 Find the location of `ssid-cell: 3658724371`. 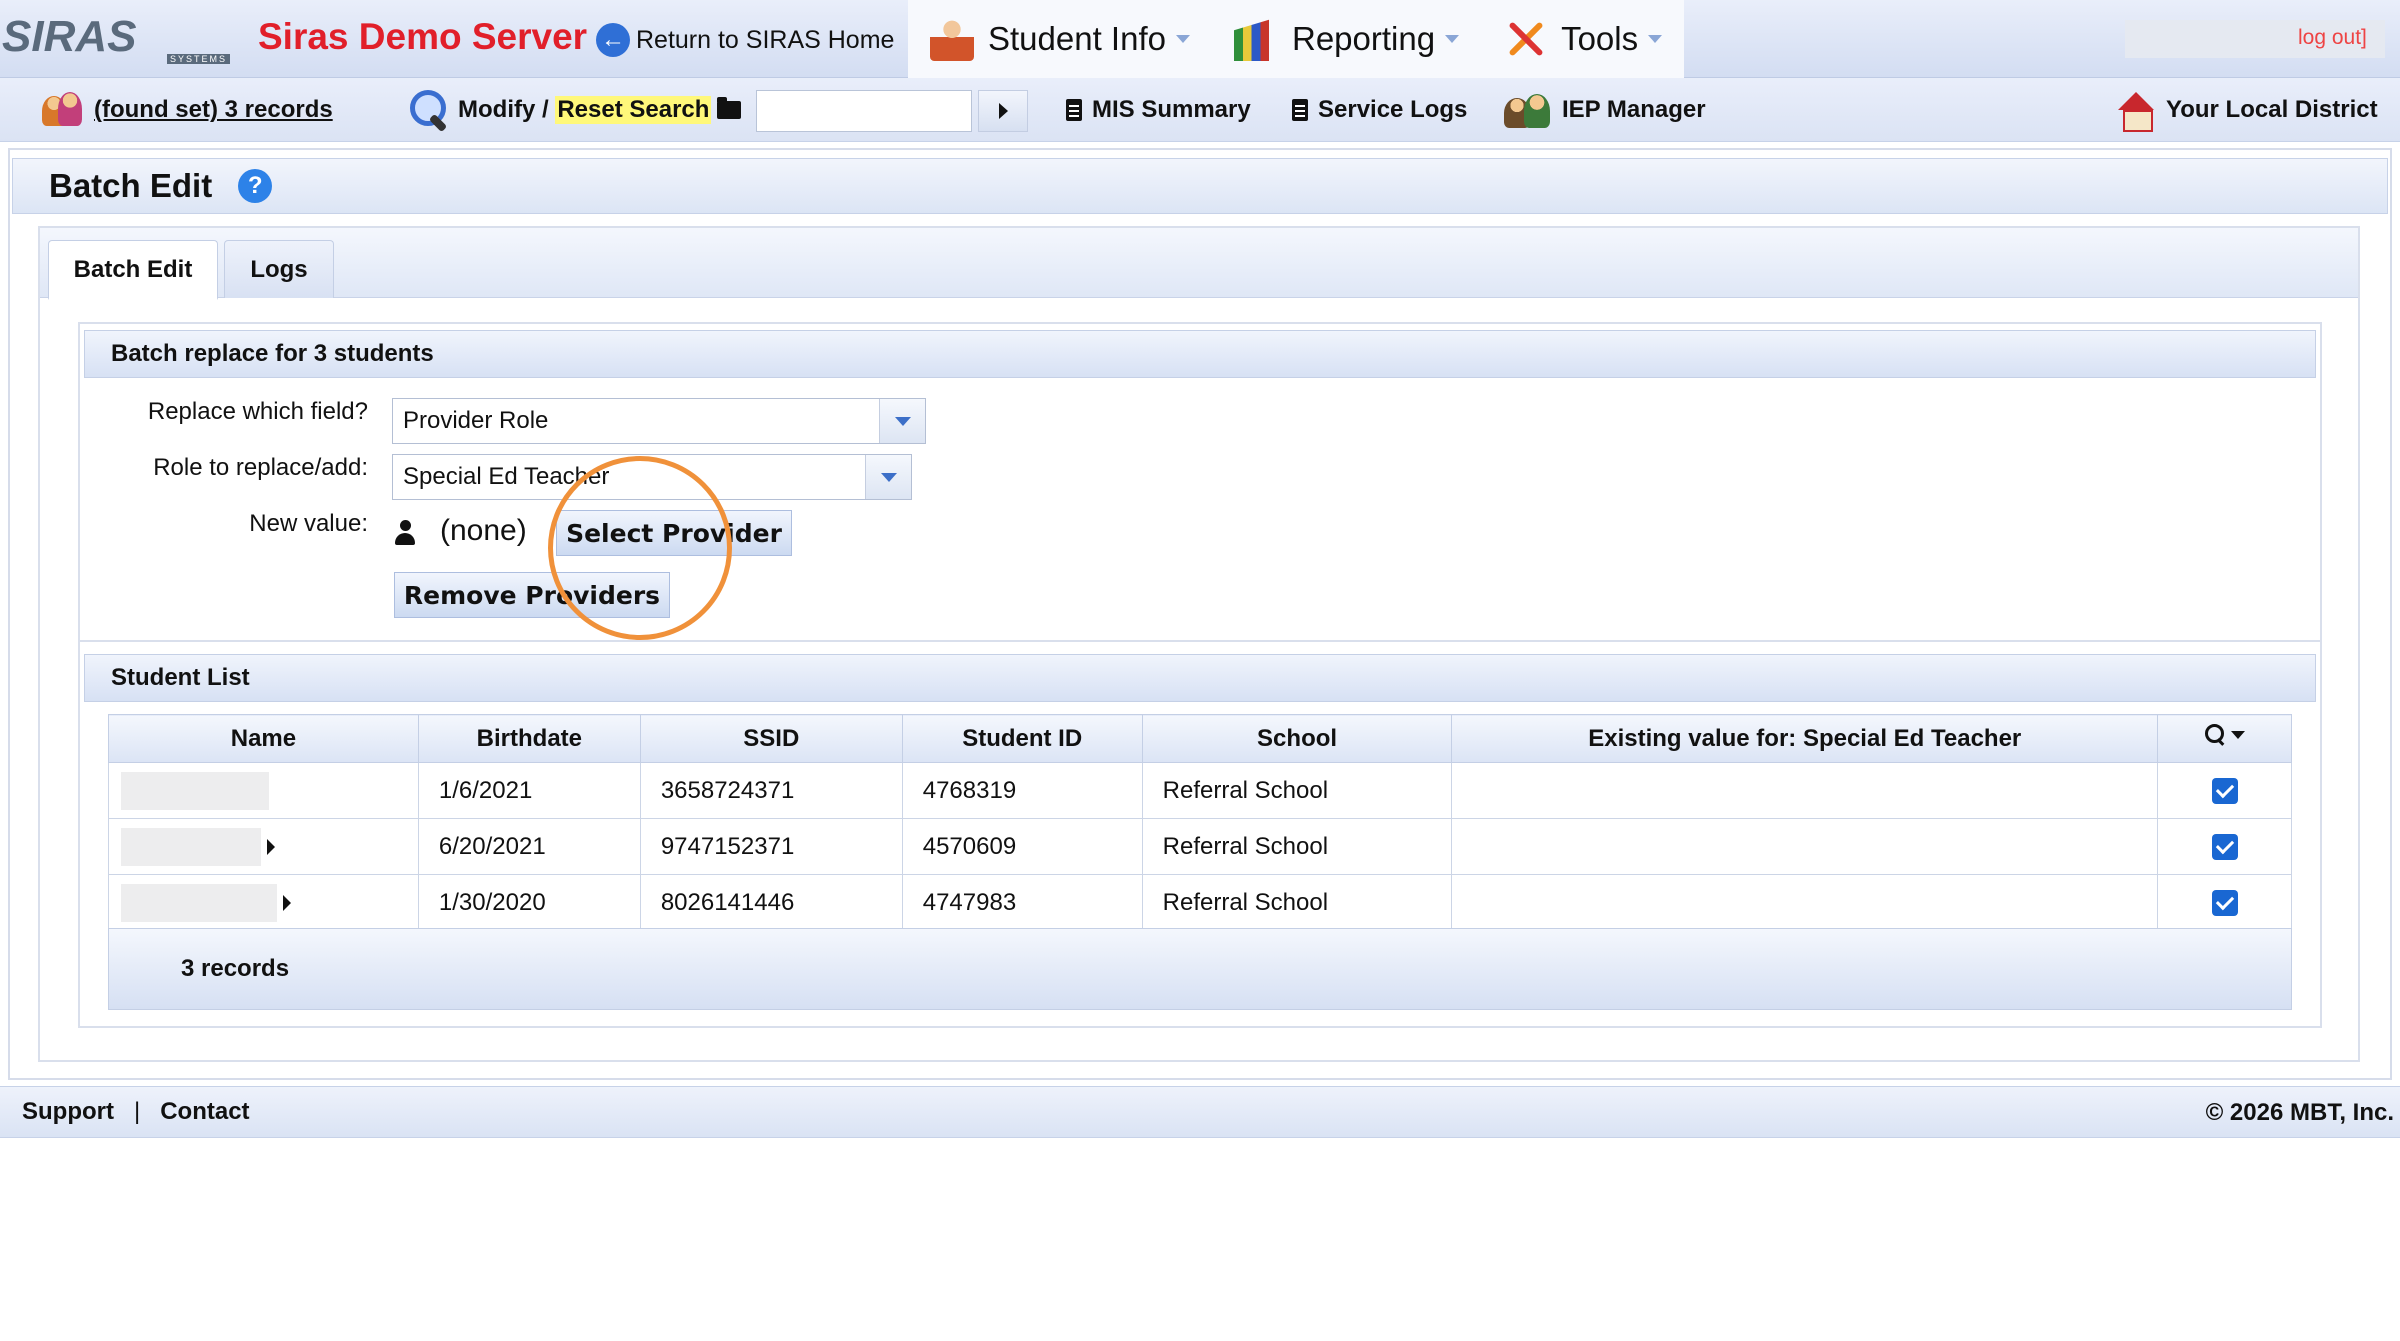

ssid-cell: 3658724371 is located at coordinates (771, 790).